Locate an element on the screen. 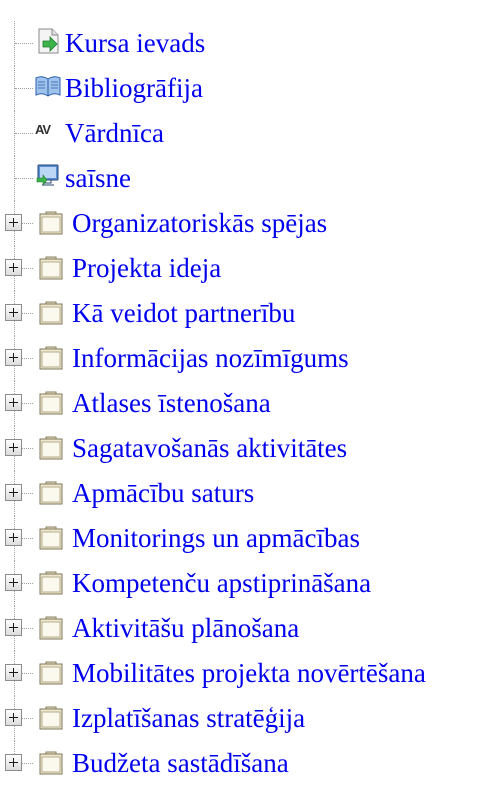 The image size is (501, 786). tree-folder-sagatavosanas-aktivitates: Sagatavošanās aktivitātes is located at coordinates (250, 448).